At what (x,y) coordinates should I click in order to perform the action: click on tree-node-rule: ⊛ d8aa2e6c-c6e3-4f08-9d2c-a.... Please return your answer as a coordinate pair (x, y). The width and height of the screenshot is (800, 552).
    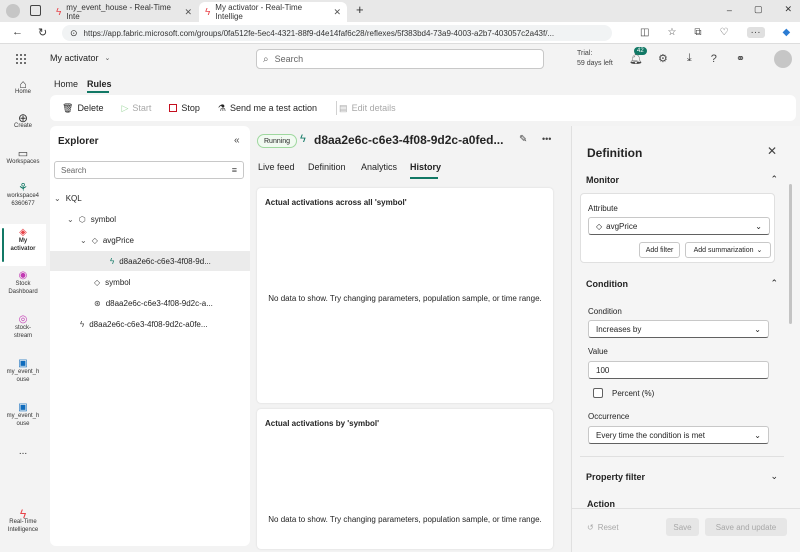
    Looking at the image, I should click on (150, 303).